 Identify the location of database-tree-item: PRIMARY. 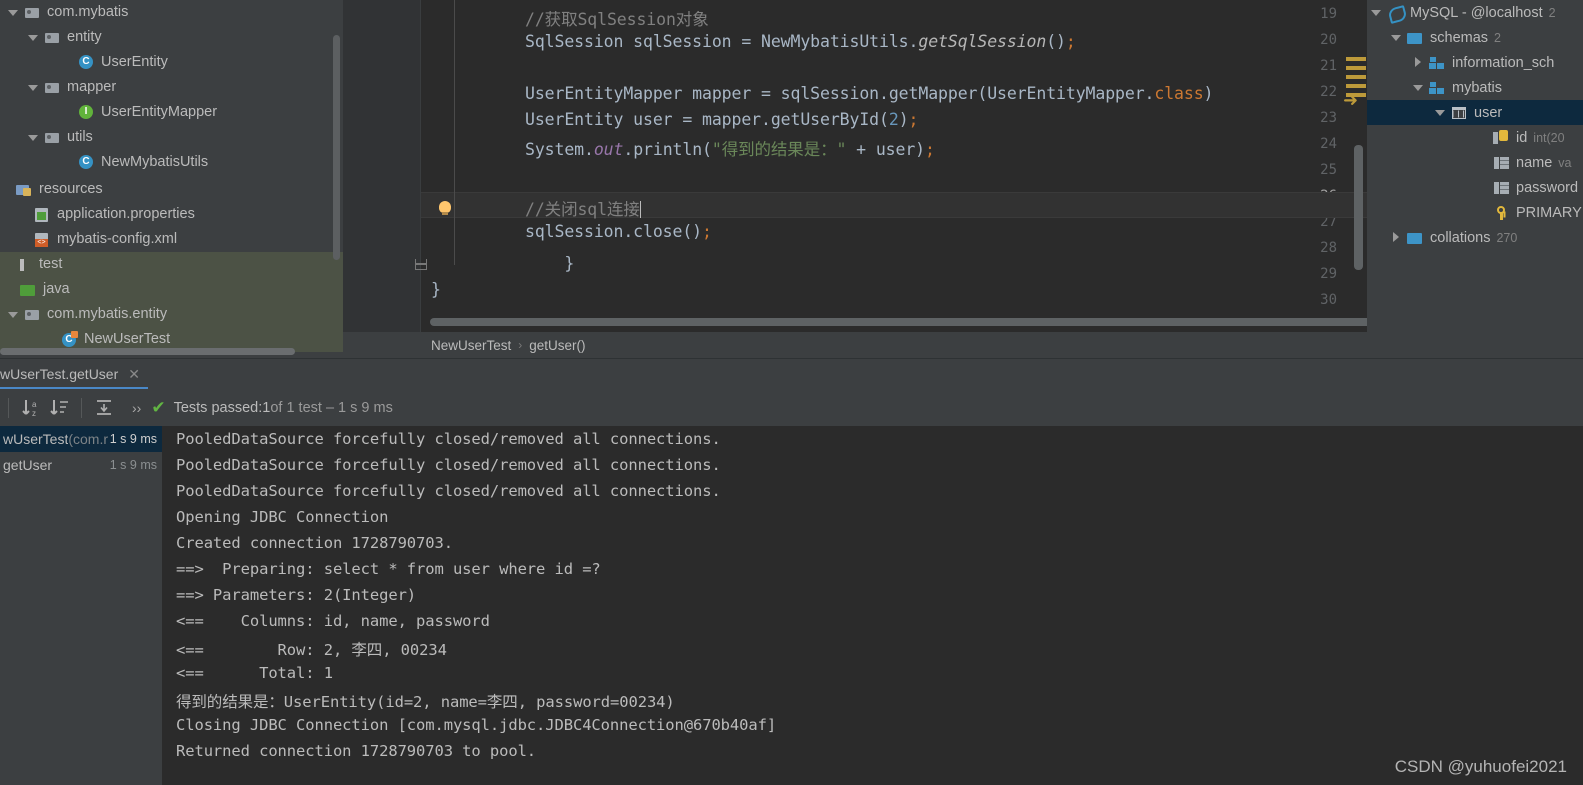
(1475, 212).